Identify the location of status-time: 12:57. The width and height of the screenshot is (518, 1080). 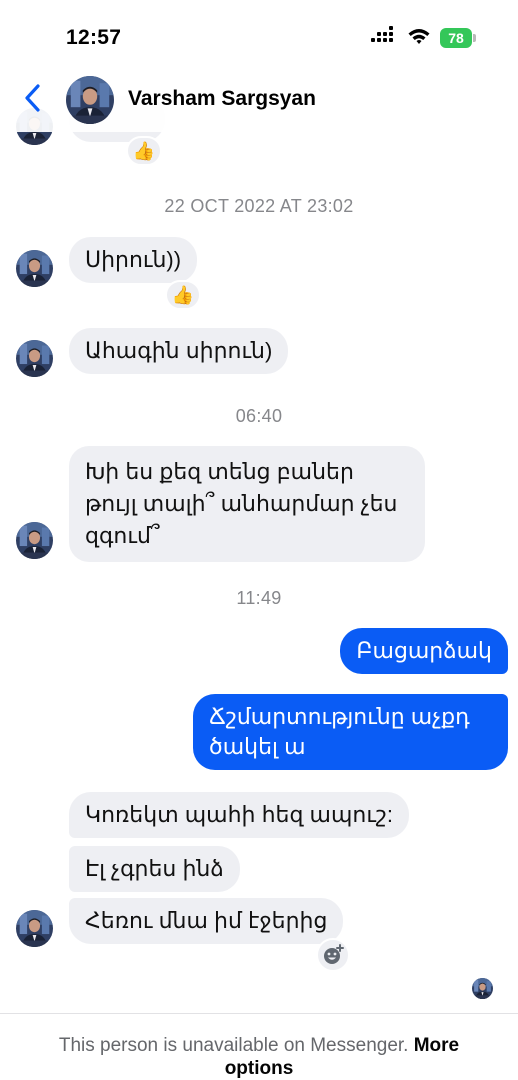
(94, 37).